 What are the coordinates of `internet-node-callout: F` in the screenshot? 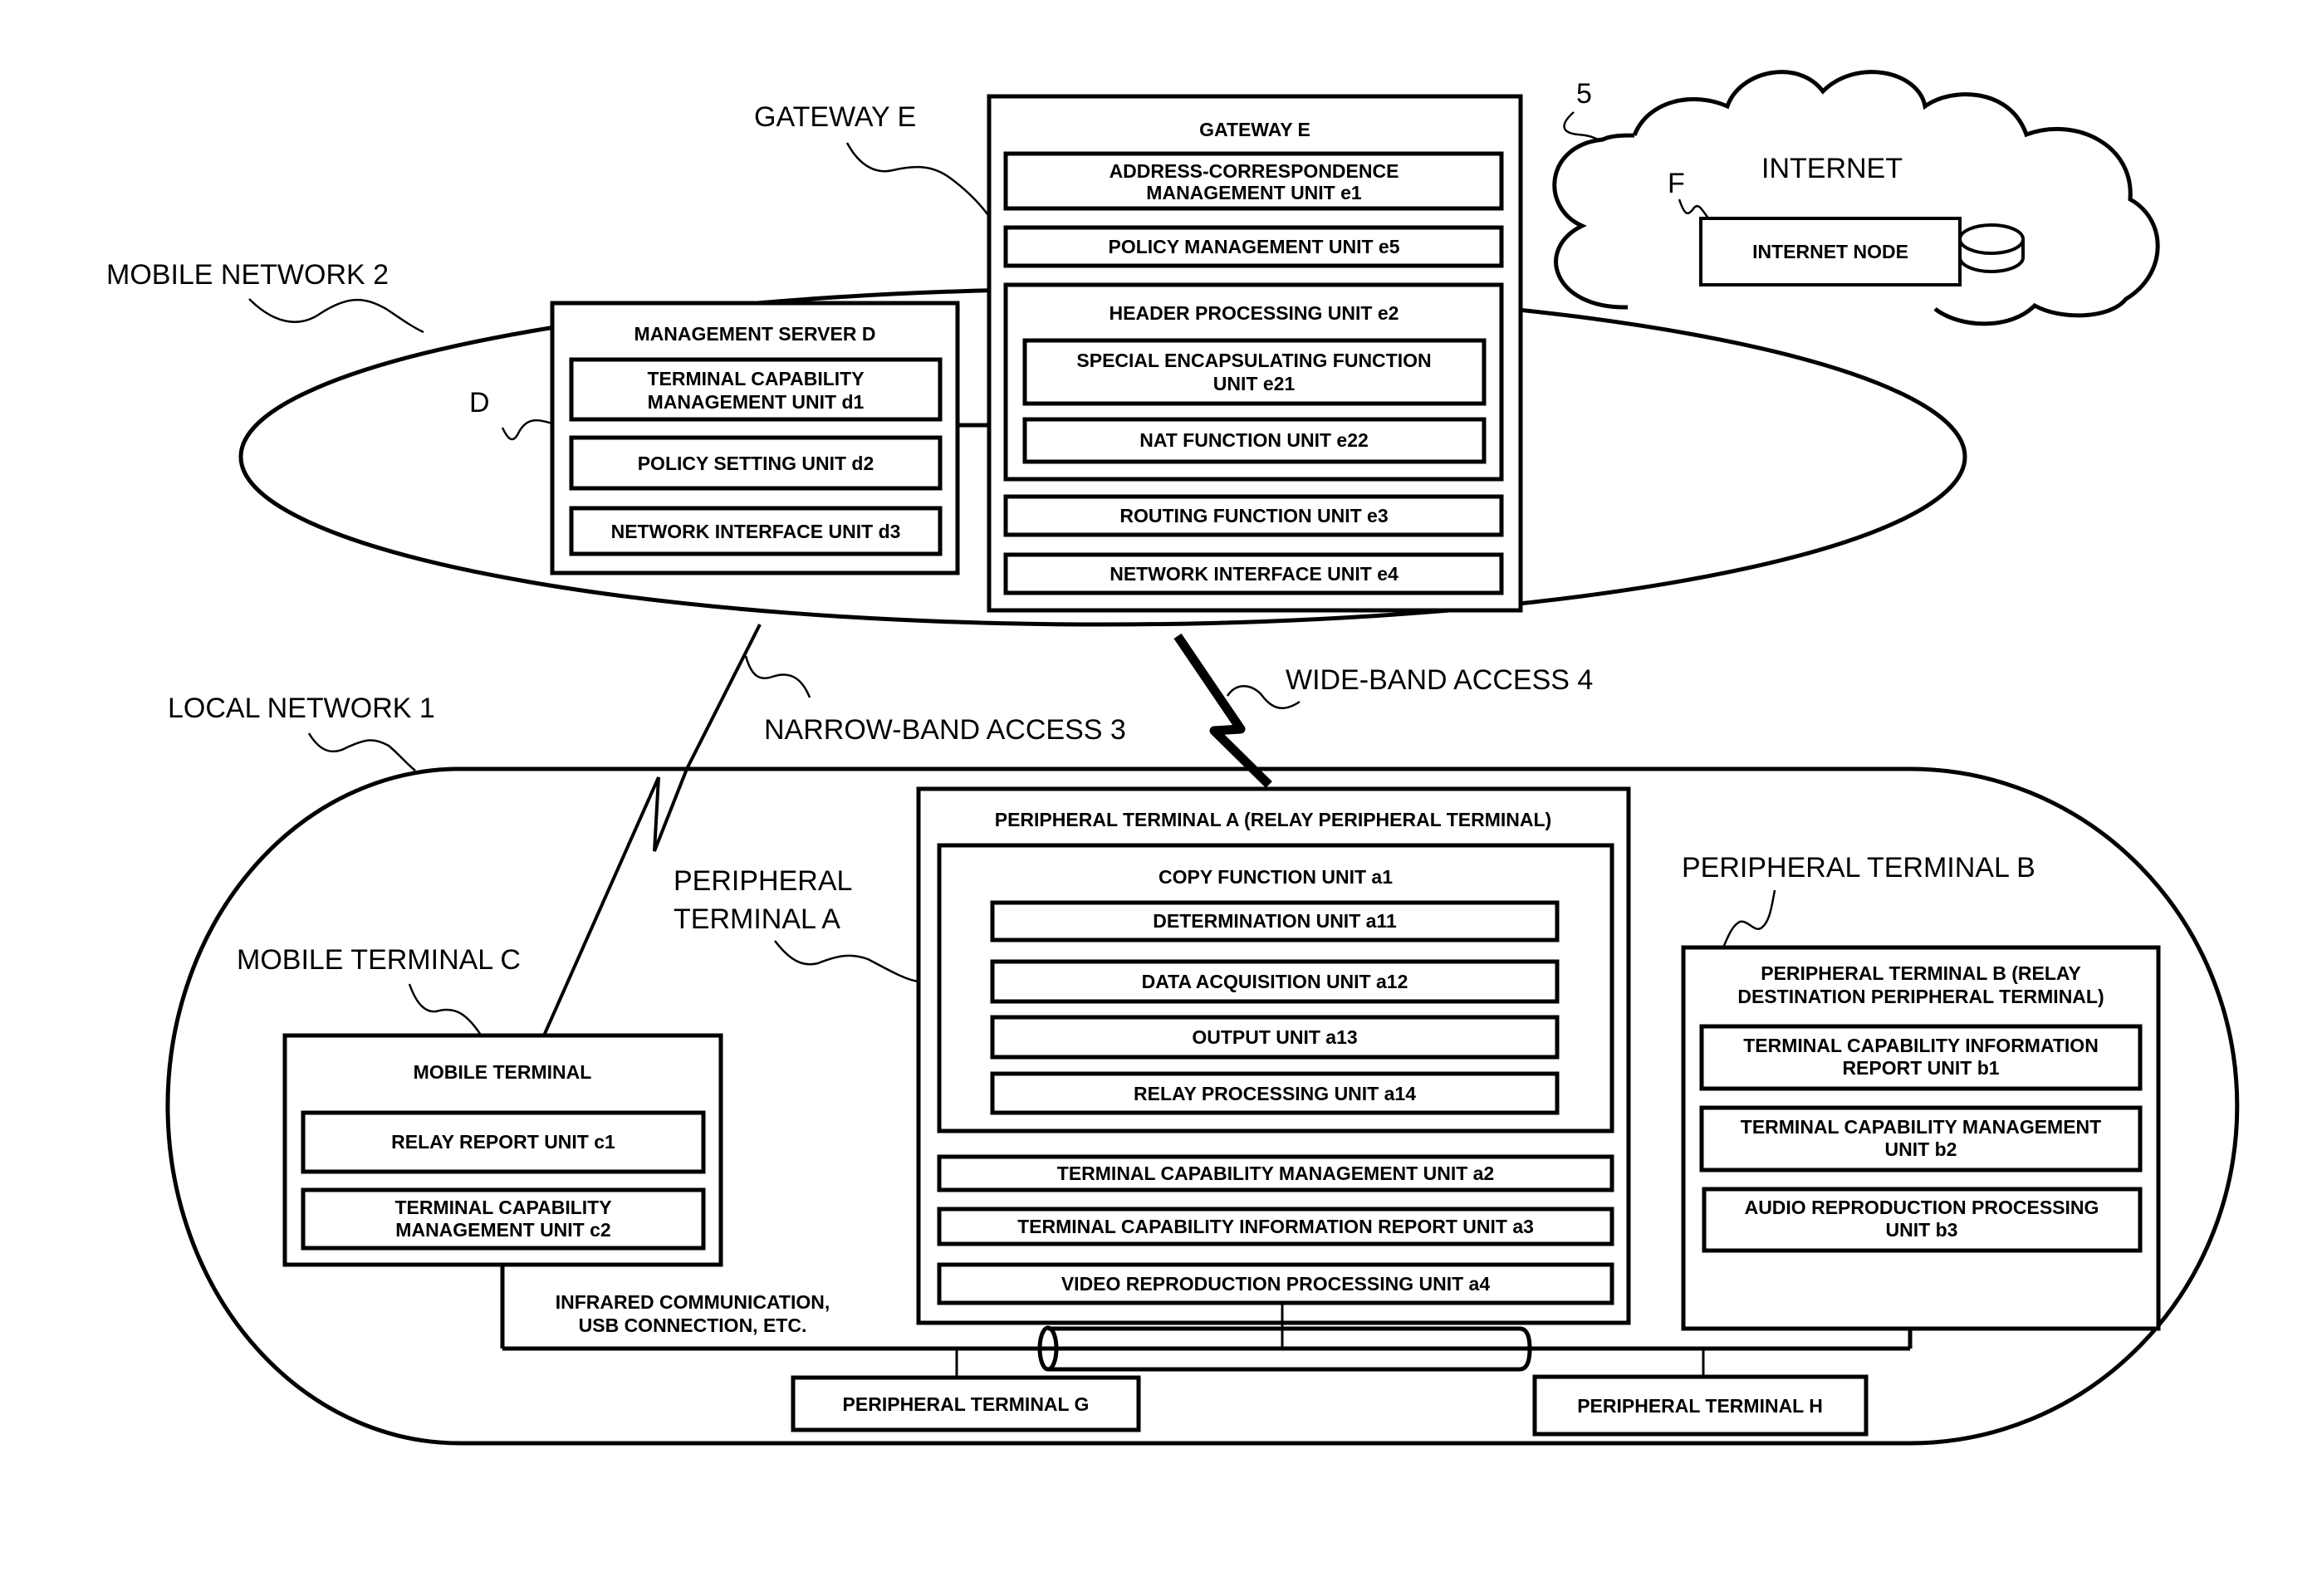 It's located at (1676, 183).